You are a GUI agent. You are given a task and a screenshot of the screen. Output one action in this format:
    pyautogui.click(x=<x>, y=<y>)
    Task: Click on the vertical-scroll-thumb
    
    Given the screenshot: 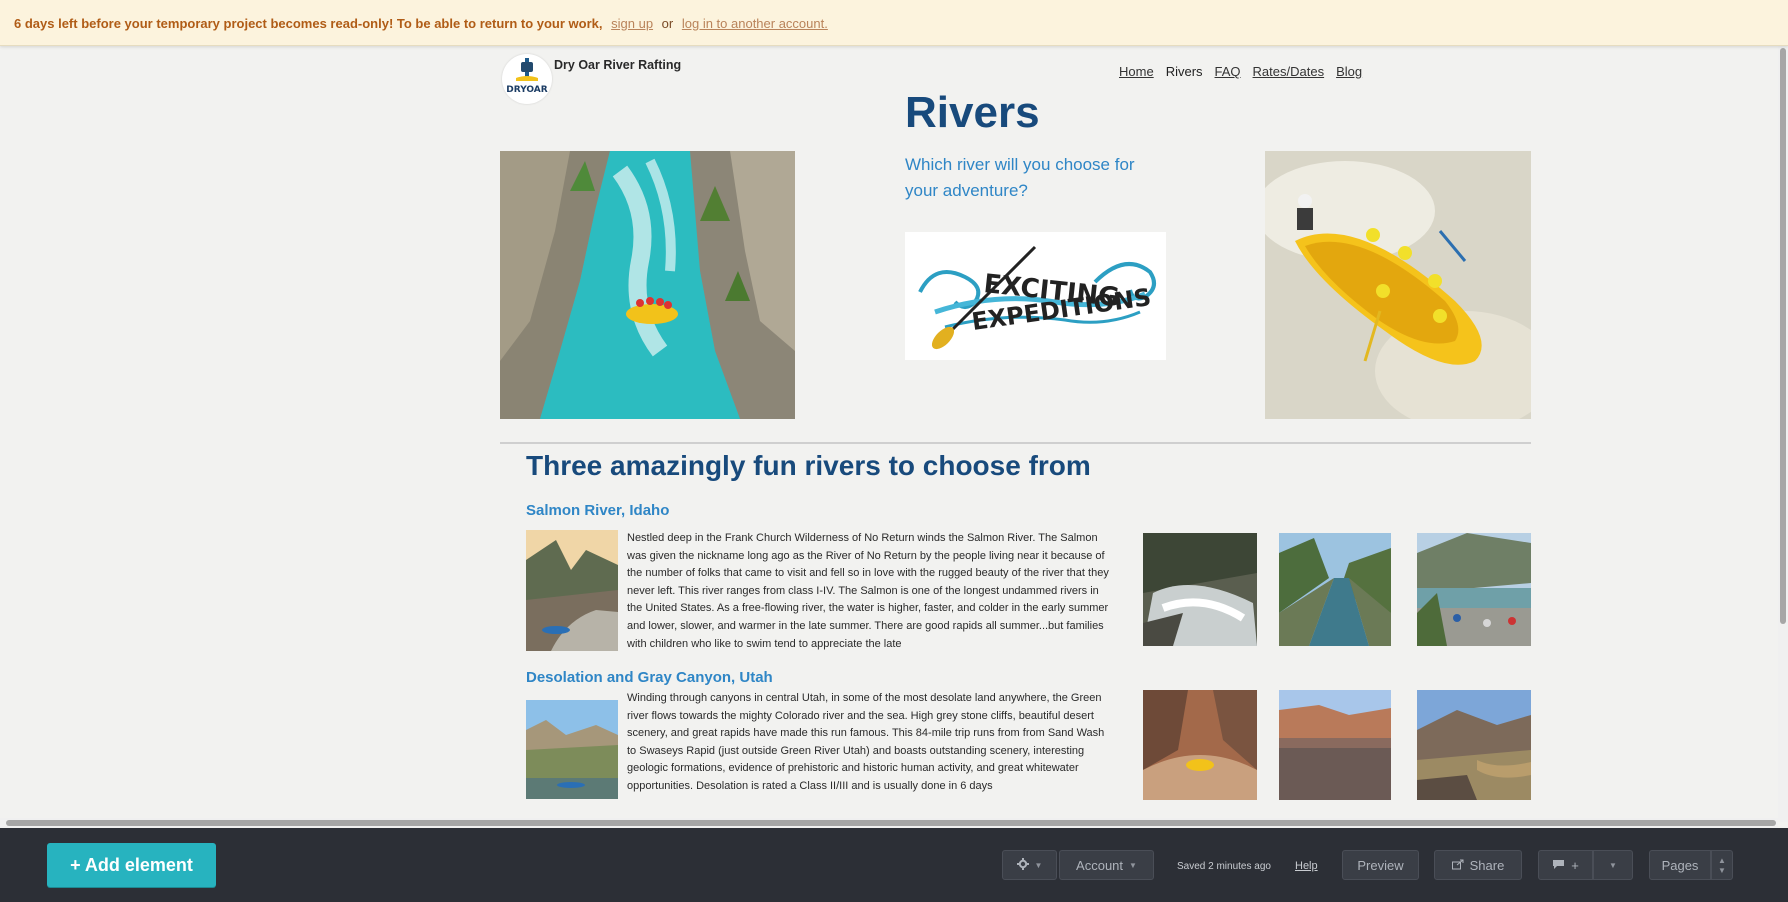 What is the action you would take?
    pyautogui.click(x=1783, y=336)
    